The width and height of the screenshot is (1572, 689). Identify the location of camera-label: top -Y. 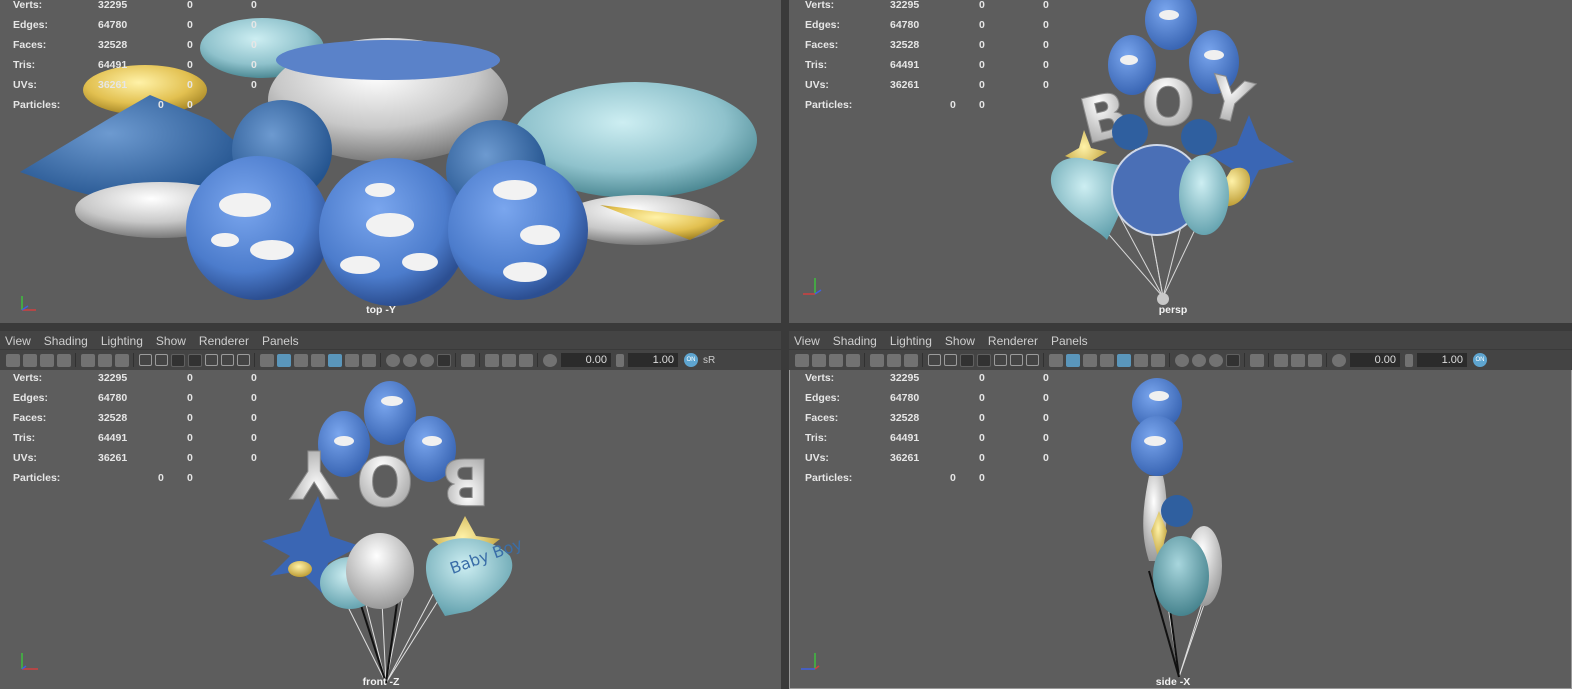
(381, 310).